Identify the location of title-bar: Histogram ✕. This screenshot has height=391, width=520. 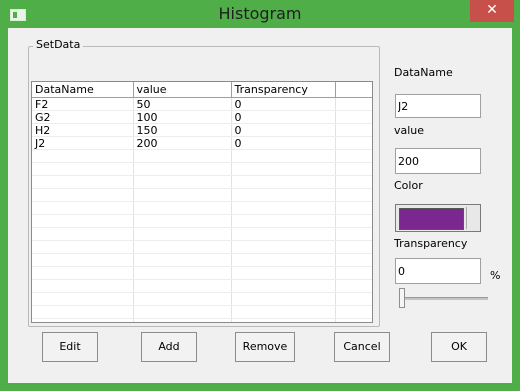
(260, 14).